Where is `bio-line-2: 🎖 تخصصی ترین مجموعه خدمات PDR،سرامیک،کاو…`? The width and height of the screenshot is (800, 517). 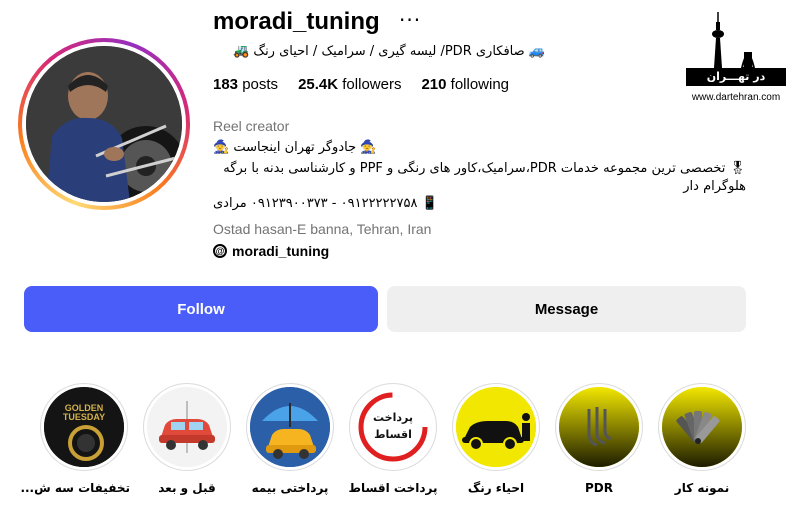 bio-line-2: 🎖 تخصصی ترین مجموعه خدمات PDR،سرامیک،کاو… is located at coordinates (484, 177).